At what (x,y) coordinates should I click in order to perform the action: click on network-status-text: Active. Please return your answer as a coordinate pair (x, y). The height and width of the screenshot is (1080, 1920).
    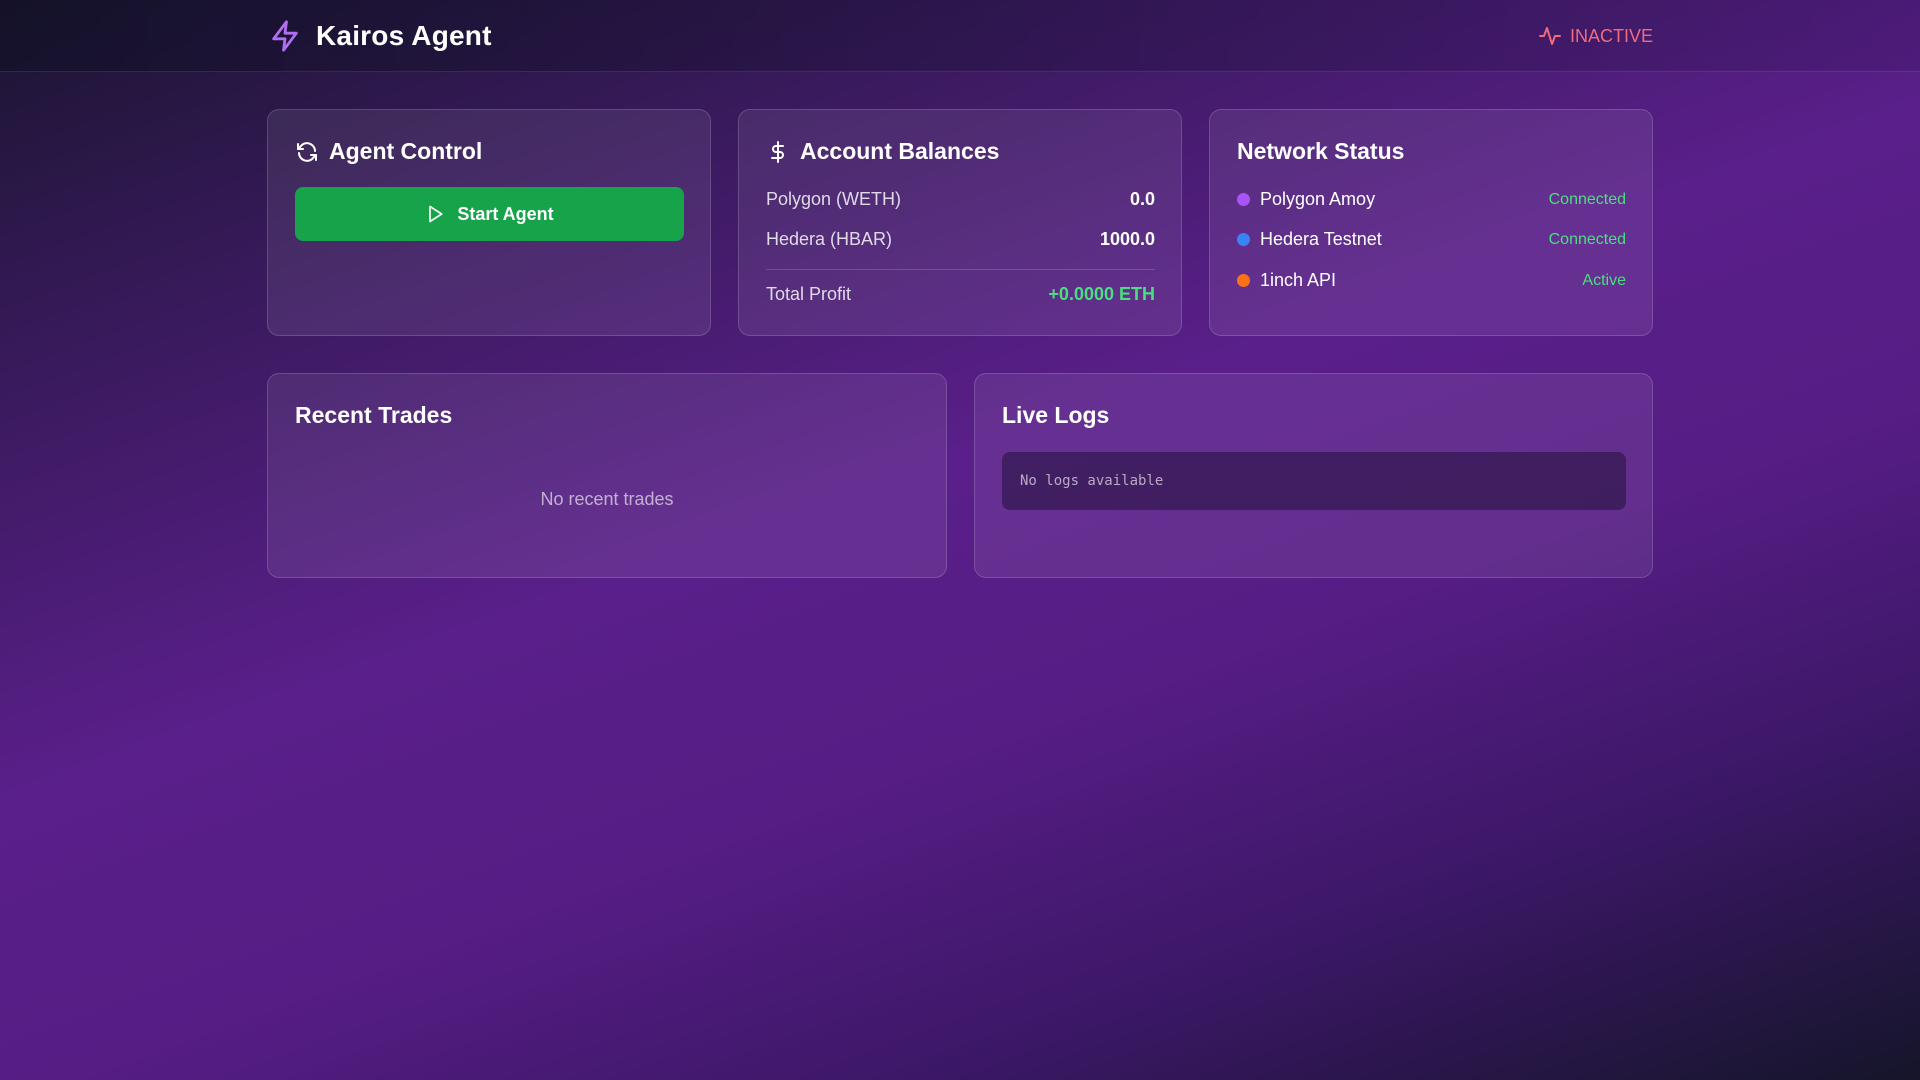
    Looking at the image, I should click on (1604, 280).